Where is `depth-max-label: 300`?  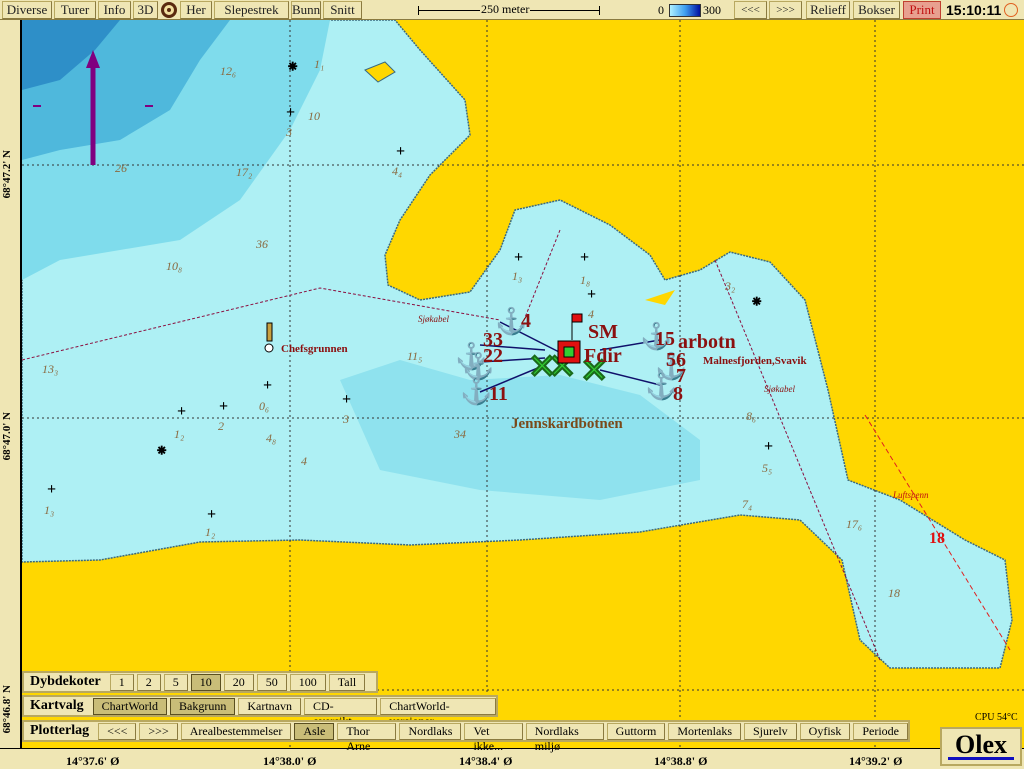 depth-max-label: 300 is located at coordinates (712, 10).